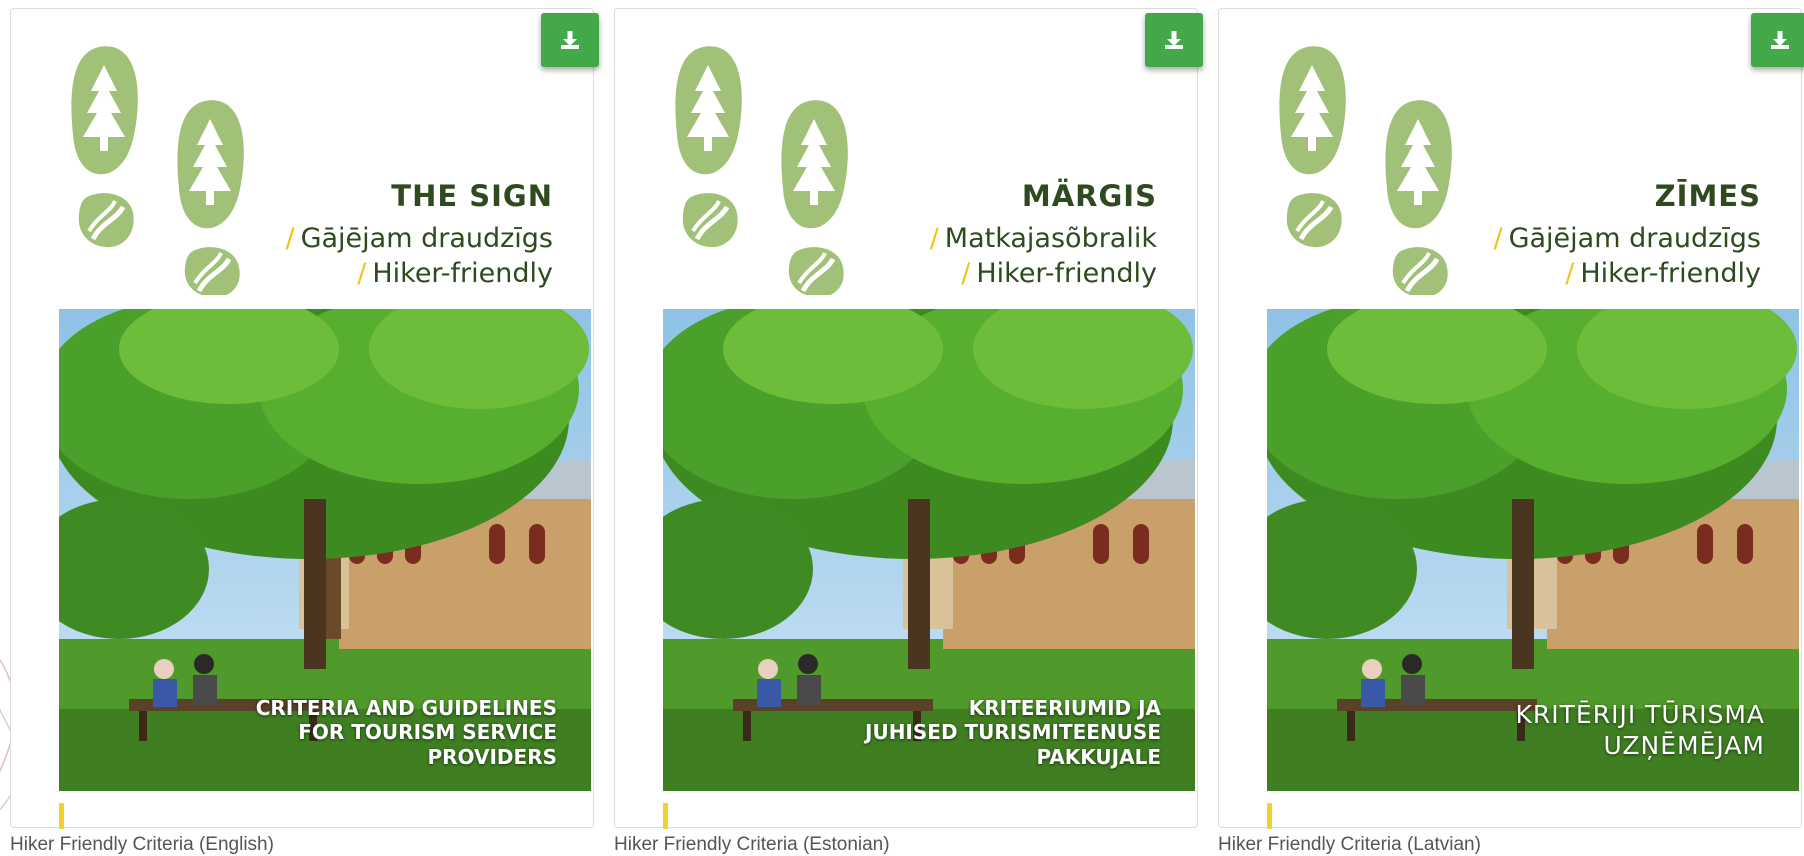  What do you see at coordinates (1064, 707) in the screenshot?
I see `caption-line: KRITEERIUMID JA` at bounding box center [1064, 707].